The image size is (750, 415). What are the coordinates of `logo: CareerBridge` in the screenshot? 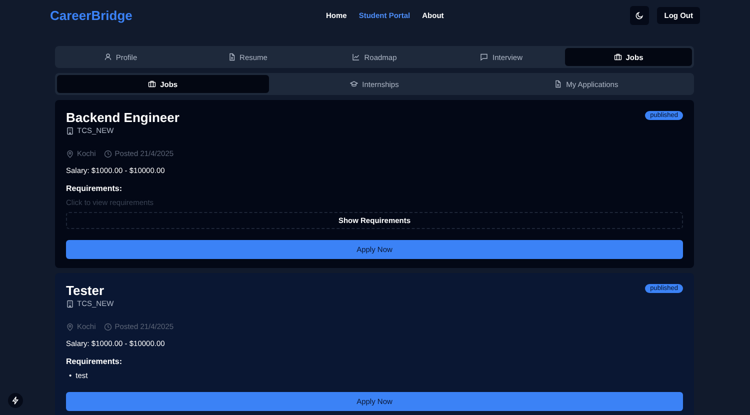 It's located at (91, 15).